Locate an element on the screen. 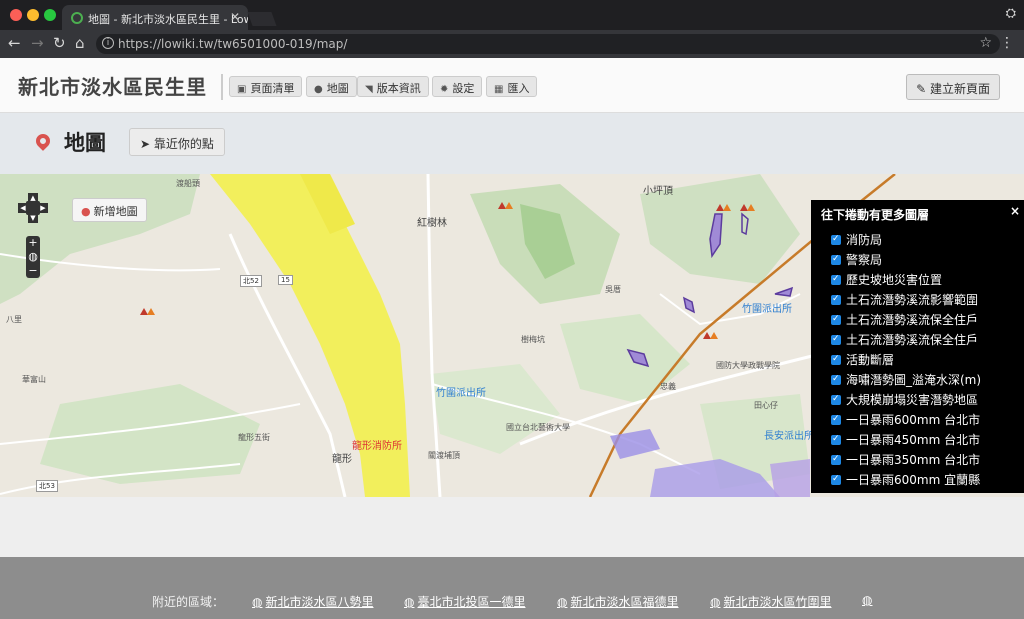  layer-item: 一日暴雨600mm 台北市 is located at coordinates (906, 421).